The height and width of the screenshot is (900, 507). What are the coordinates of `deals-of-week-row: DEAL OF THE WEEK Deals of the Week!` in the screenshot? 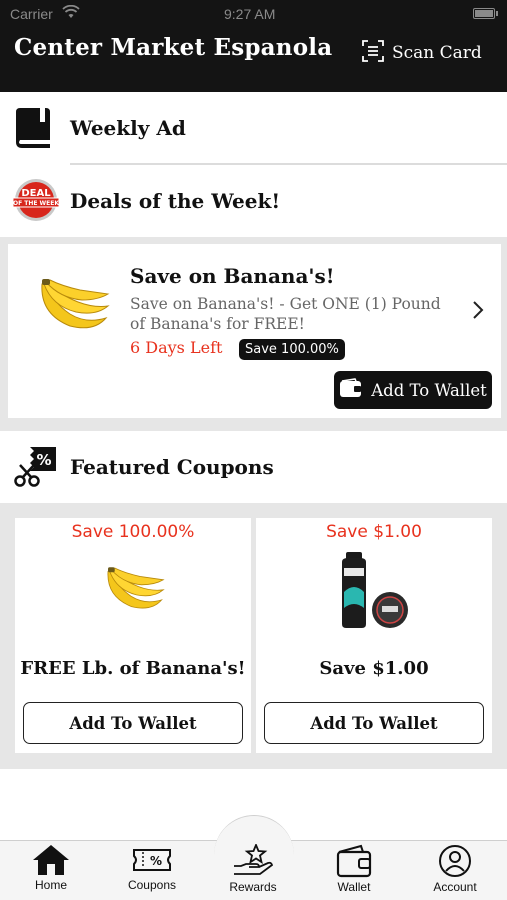 It's located at (253, 201).